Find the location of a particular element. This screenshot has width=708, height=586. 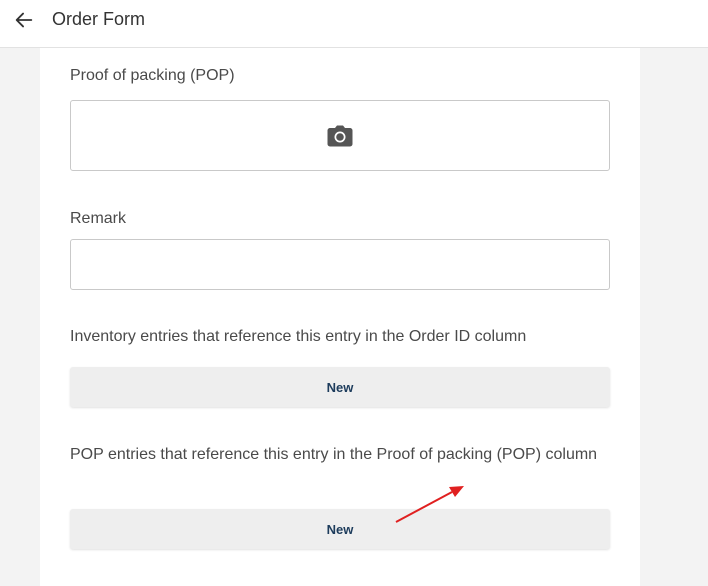

top-bar: Order Form is located at coordinates (354, 24).